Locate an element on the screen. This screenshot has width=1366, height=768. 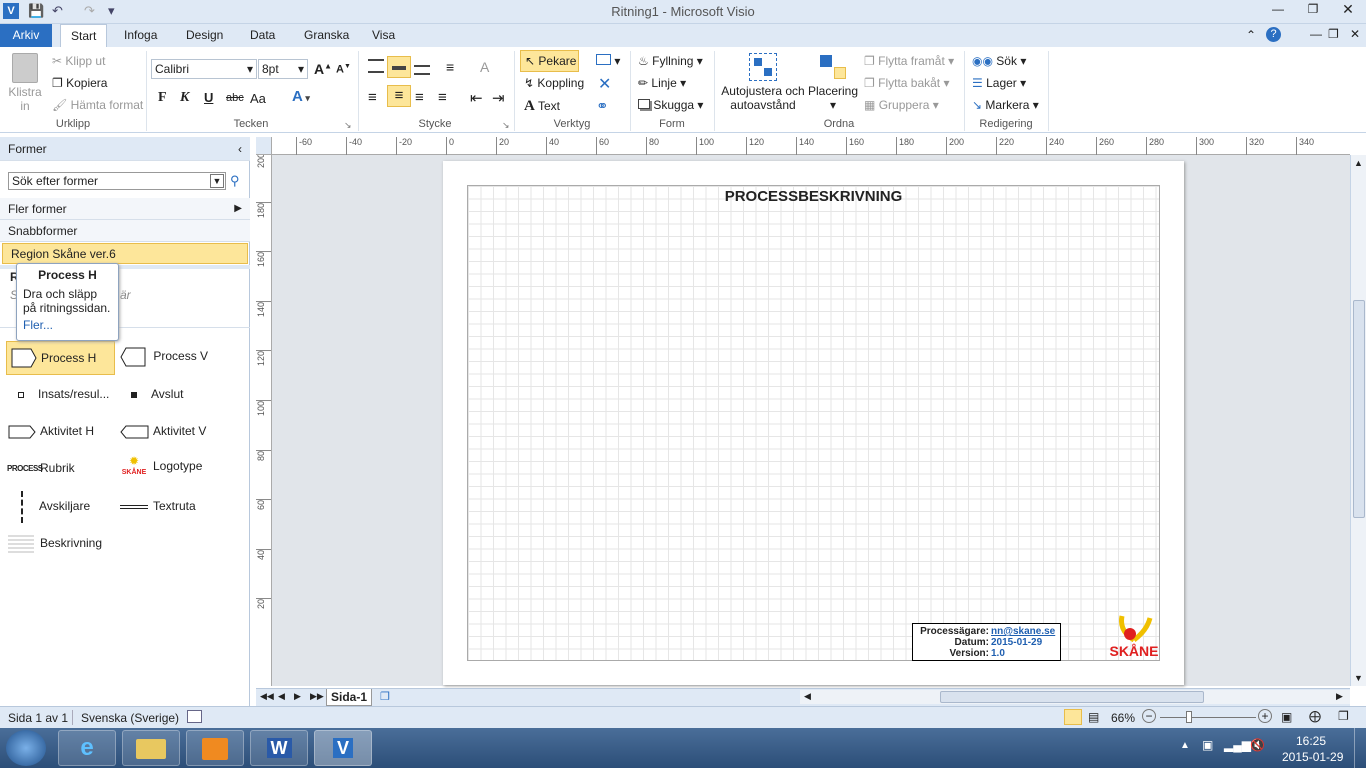
shape-process-v: Process V is located at coordinates (164, 357).